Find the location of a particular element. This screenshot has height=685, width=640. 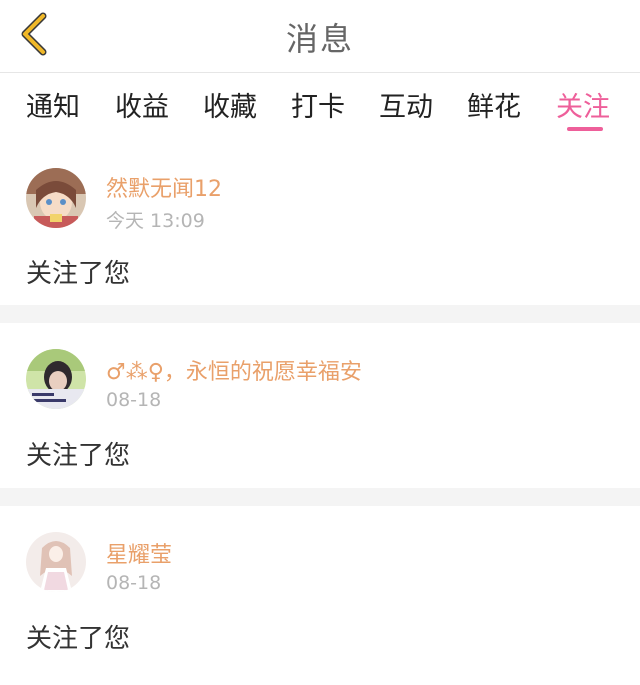

tab-checkin: 打卡 is located at coordinates (318, 110).